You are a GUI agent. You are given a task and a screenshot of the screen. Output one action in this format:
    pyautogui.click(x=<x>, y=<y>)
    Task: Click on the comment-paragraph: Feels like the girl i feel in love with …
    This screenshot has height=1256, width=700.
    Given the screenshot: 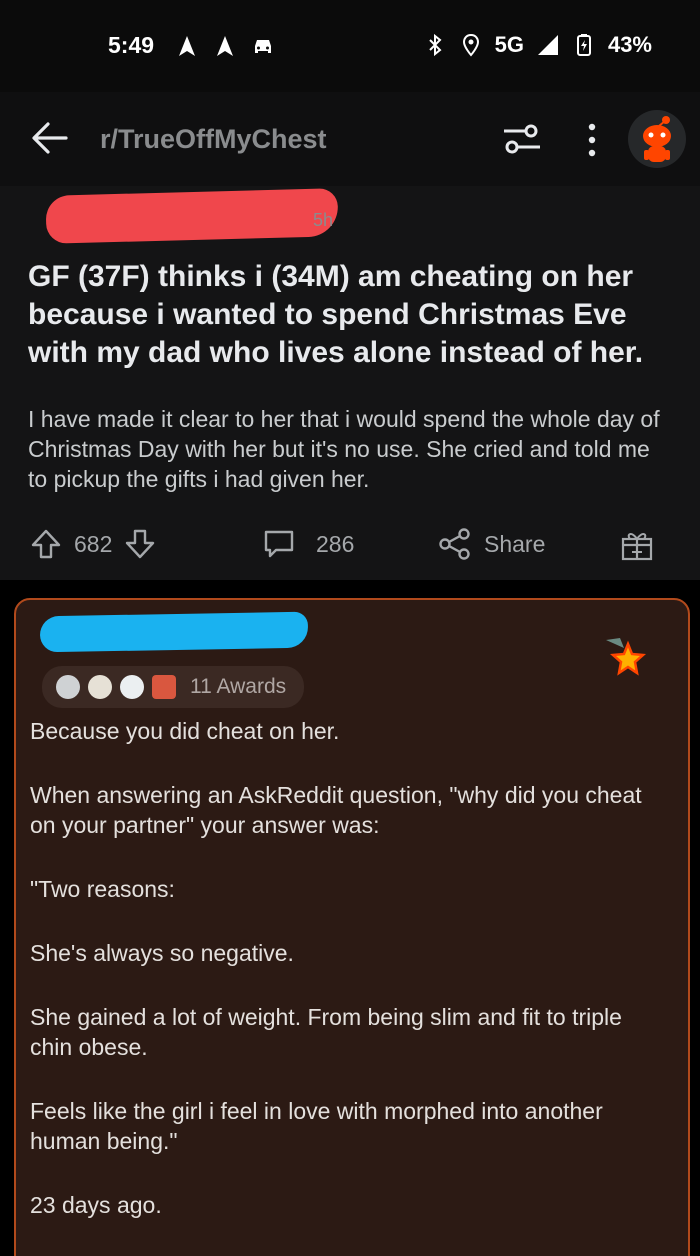 What is the action you would take?
    pyautogui.click(x=320, y=1126)
    